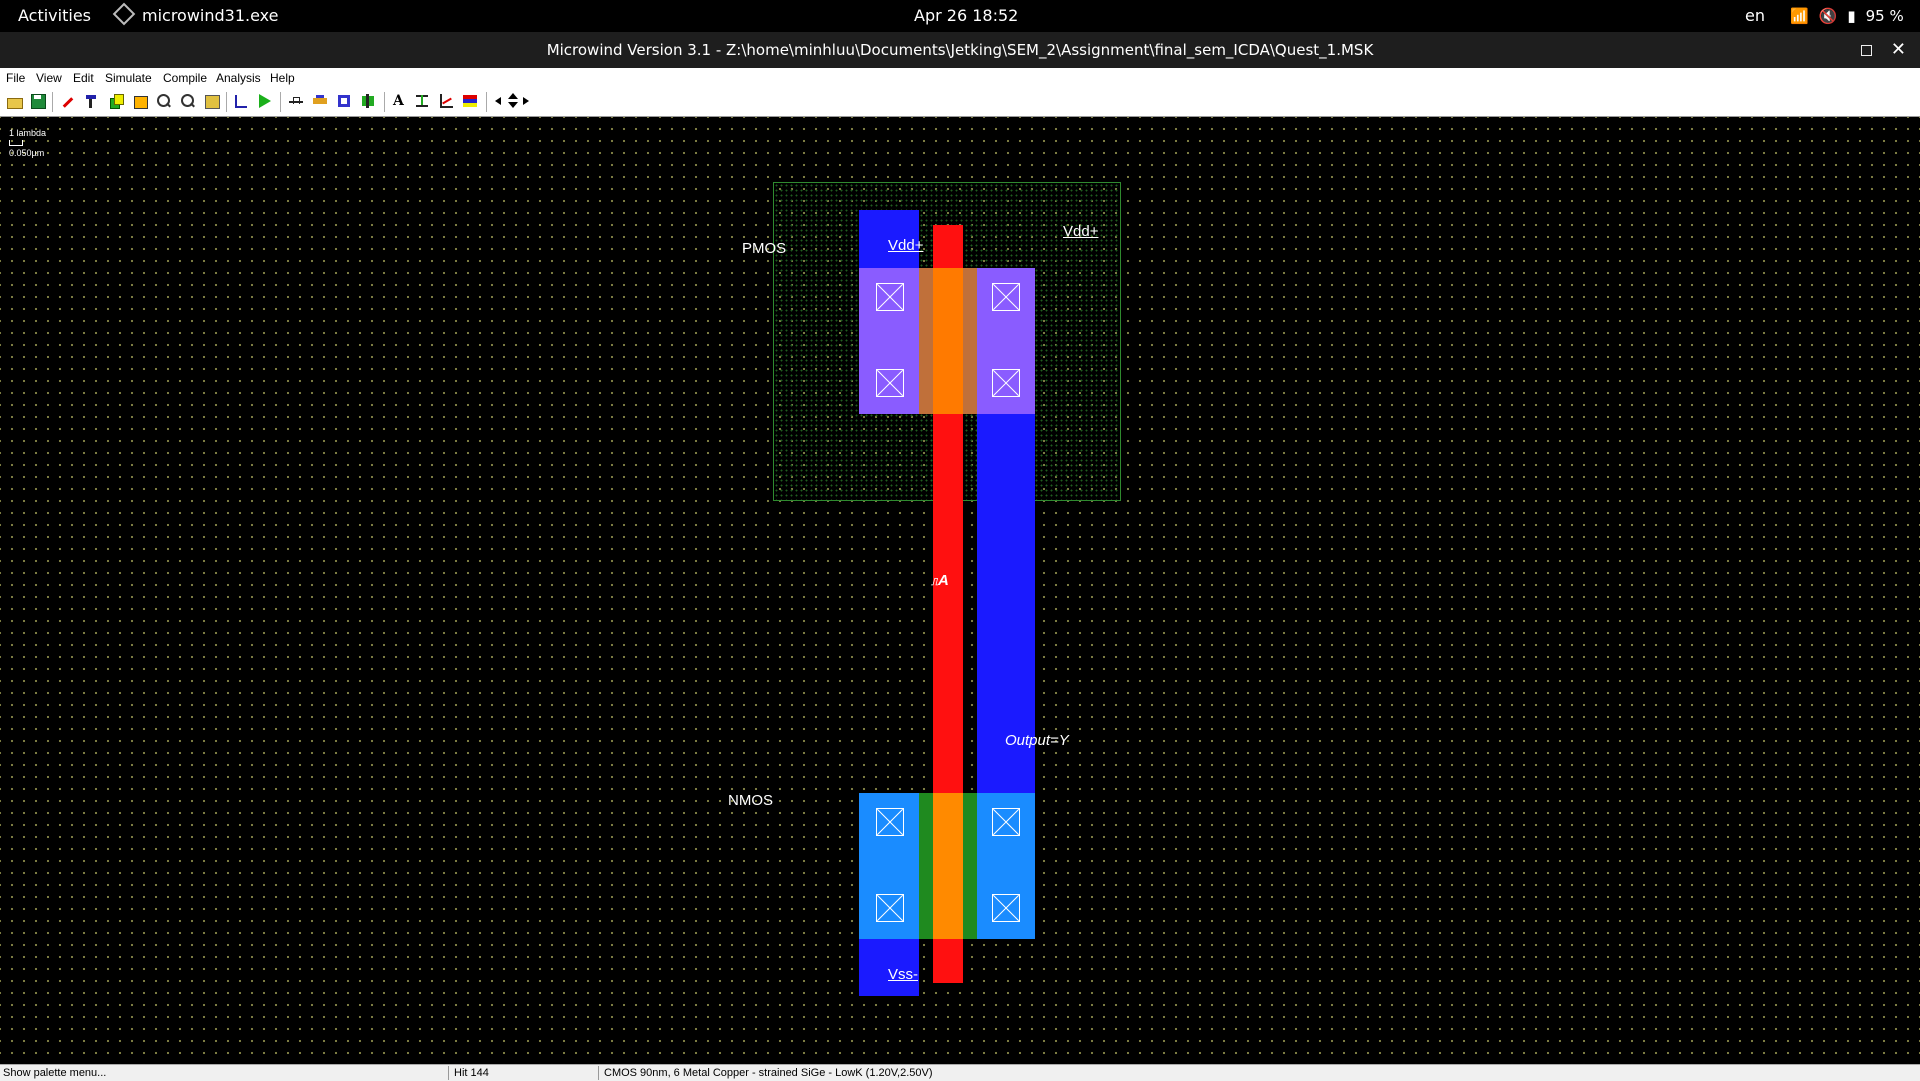 This screenshot has height=1081, width=1920. Describe the element at coordinates (27, 153) in the screenshot. I see `scale-value: 0.050µm` at that location.